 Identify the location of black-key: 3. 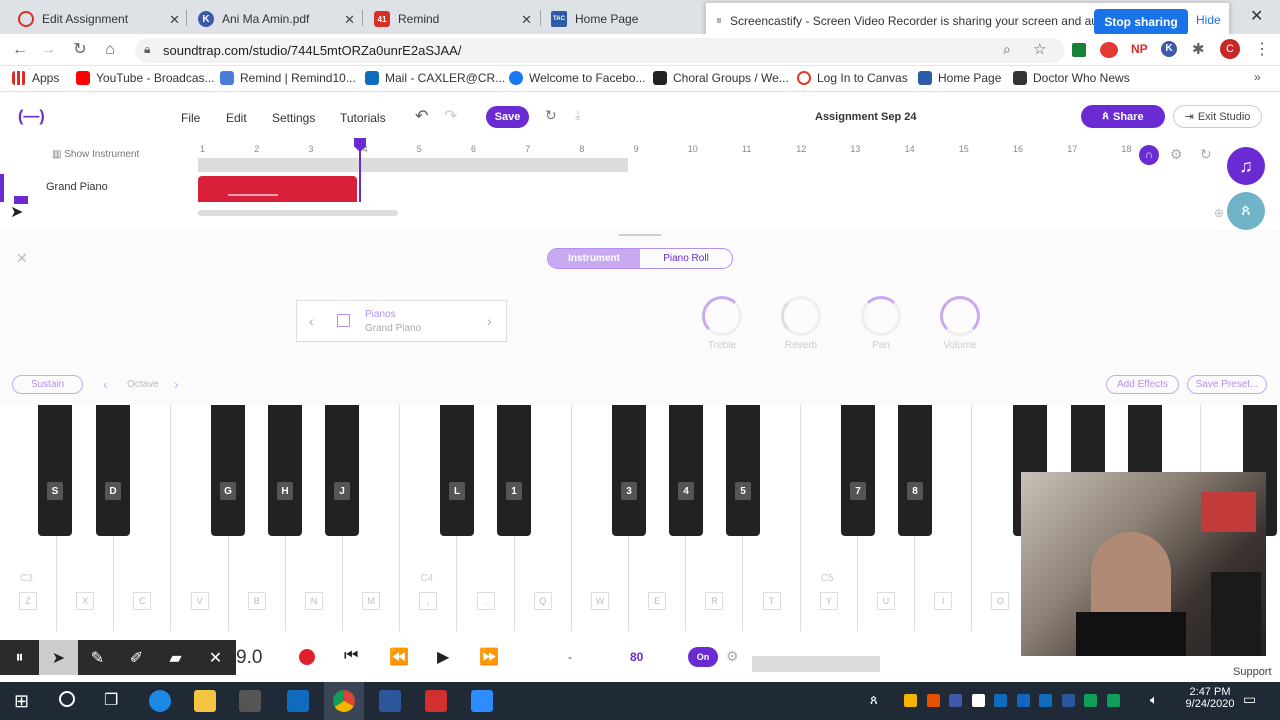
(629, 470).